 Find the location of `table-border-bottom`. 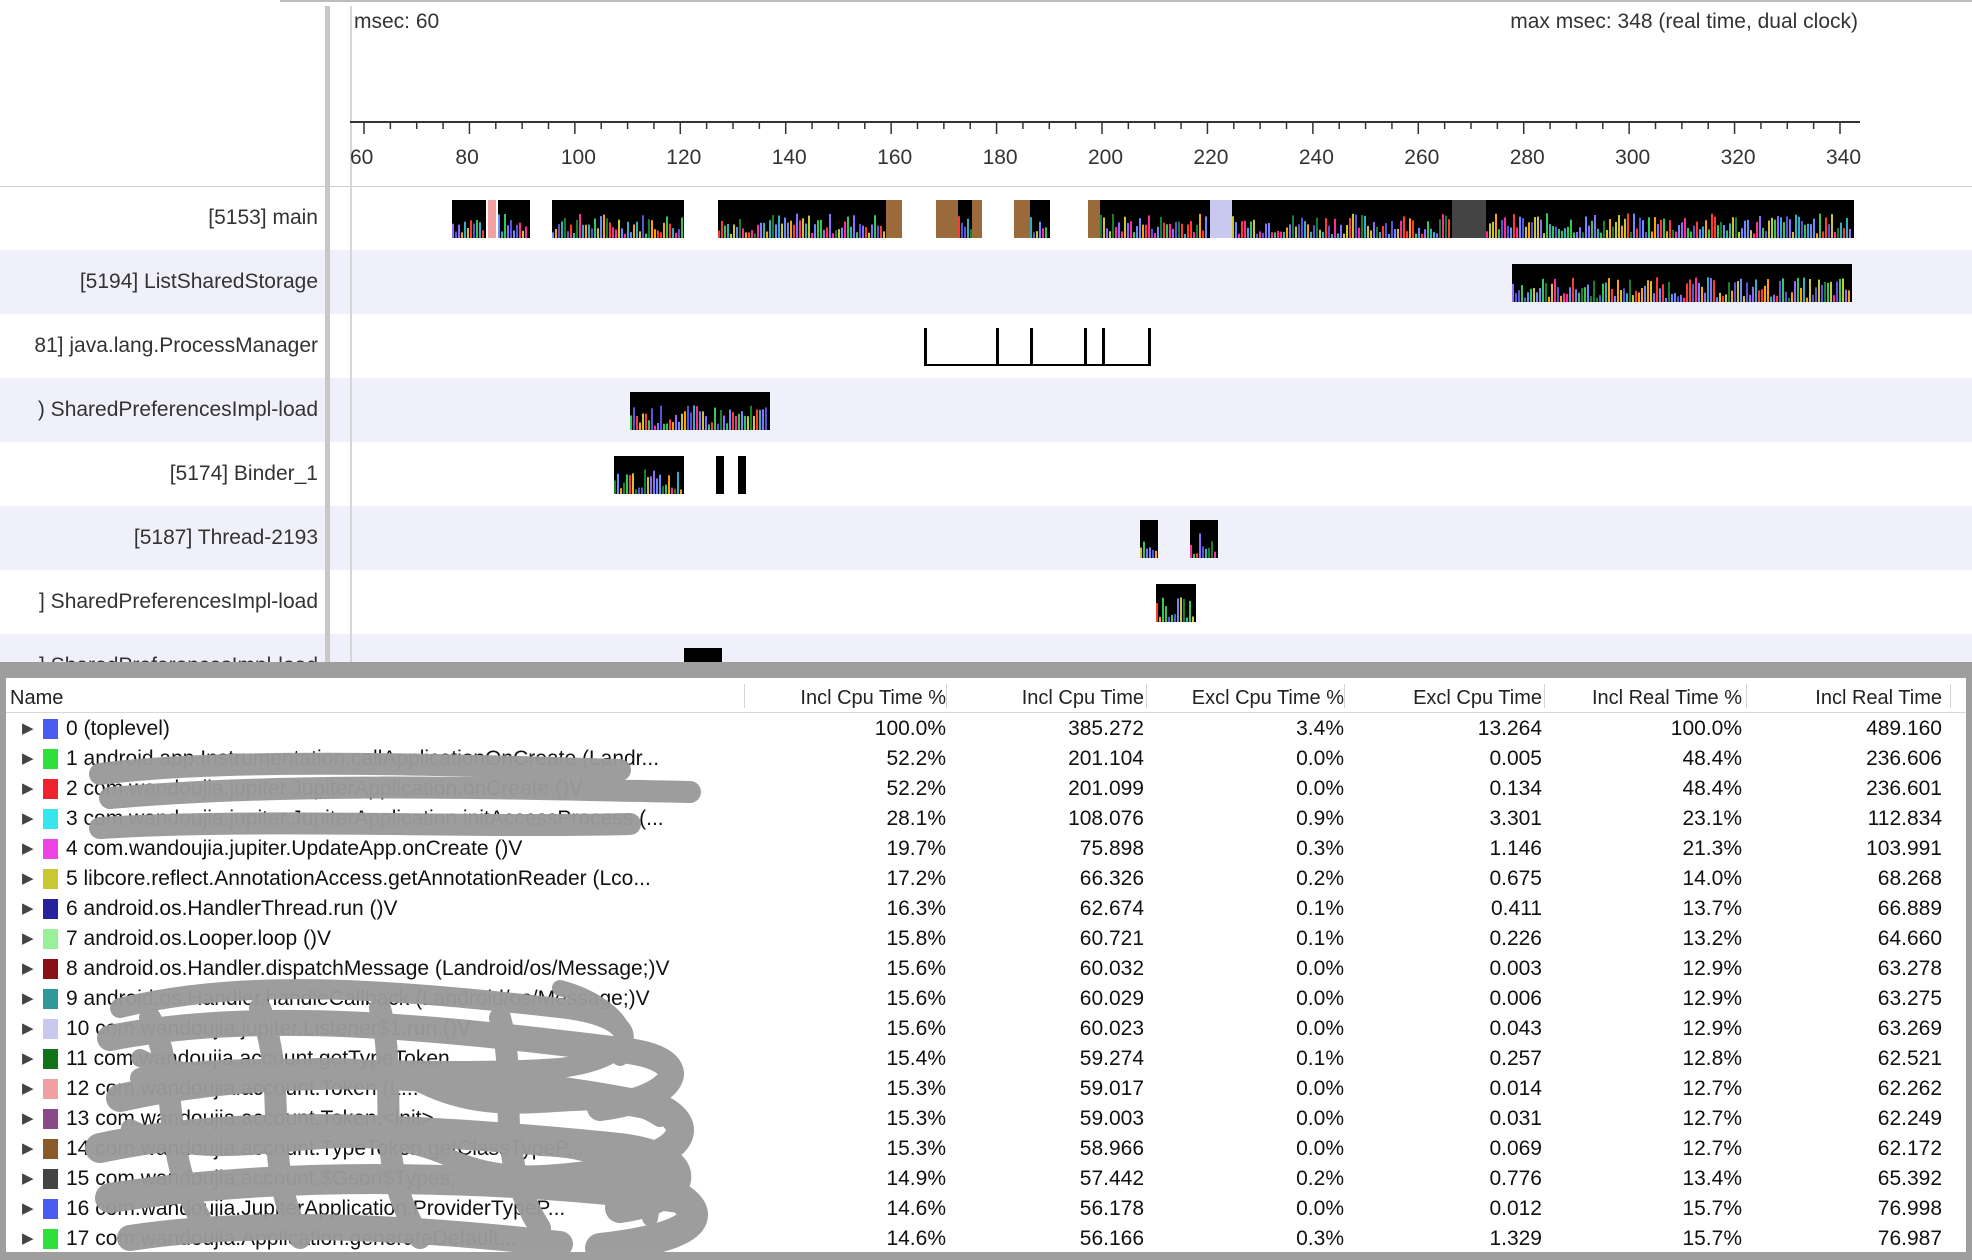

table-border-bottom is located at coordinates (986, 1256).